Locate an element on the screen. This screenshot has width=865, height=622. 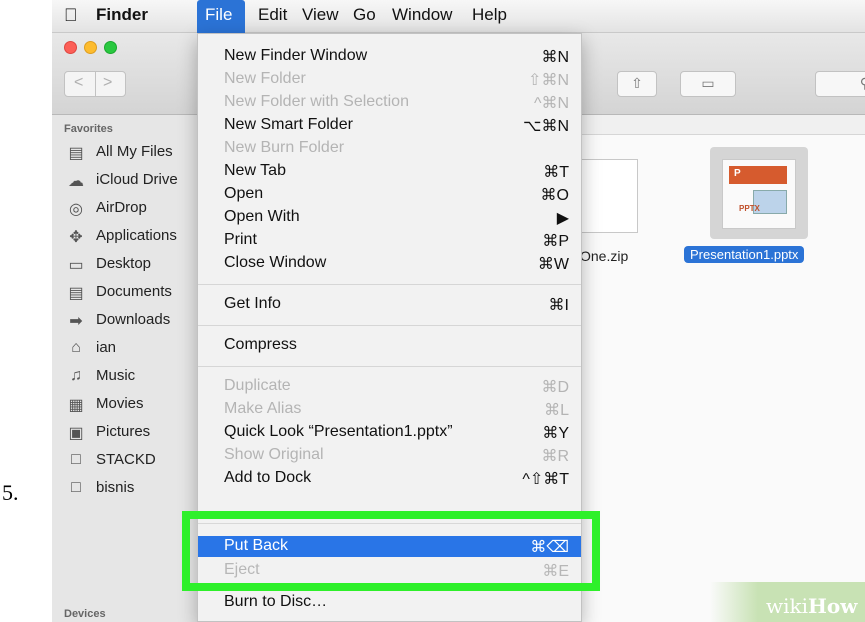
submenu-arrow-icon: ▶ is located at coordinates (562, 218).